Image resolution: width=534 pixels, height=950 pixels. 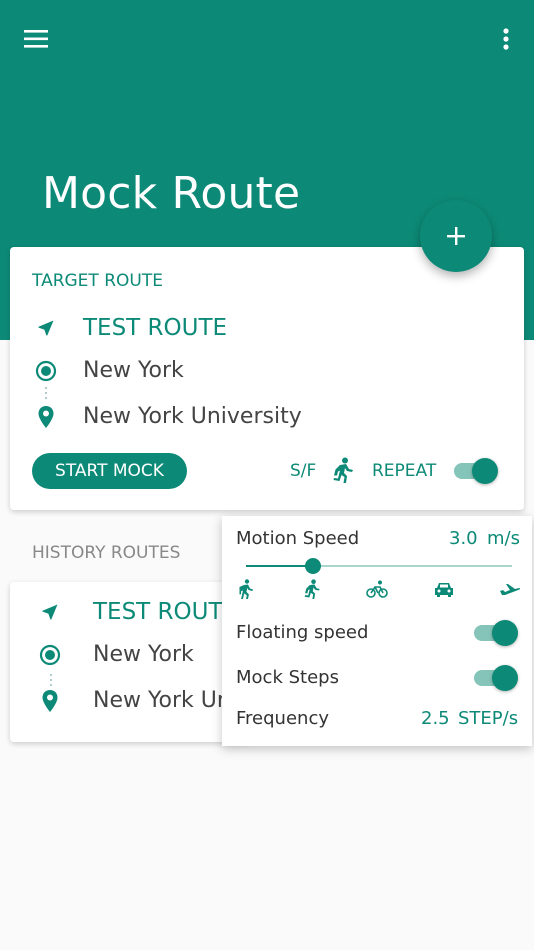 I want to click on sf-label: S/F, so click(x=303, y=471).